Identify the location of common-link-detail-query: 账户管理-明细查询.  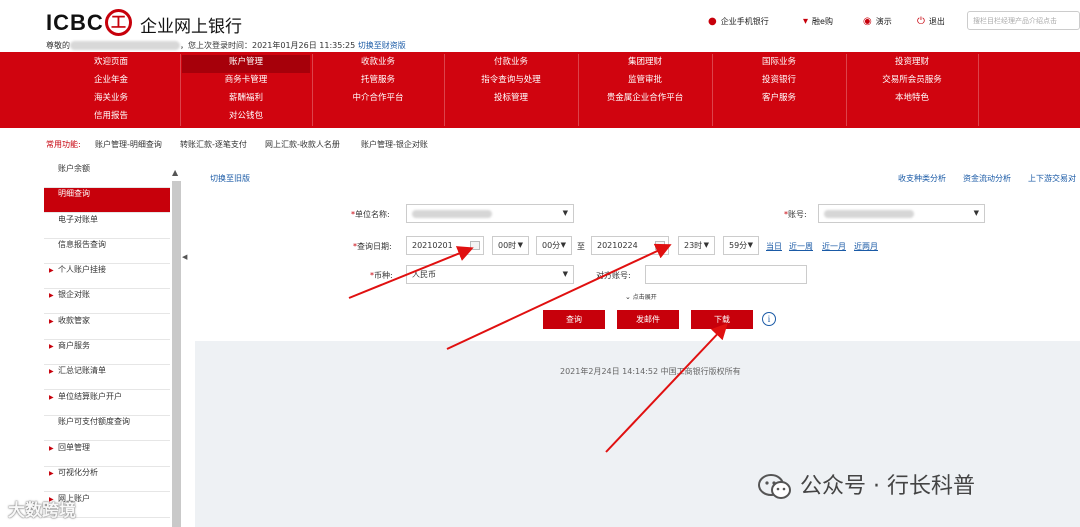
(128, 144).